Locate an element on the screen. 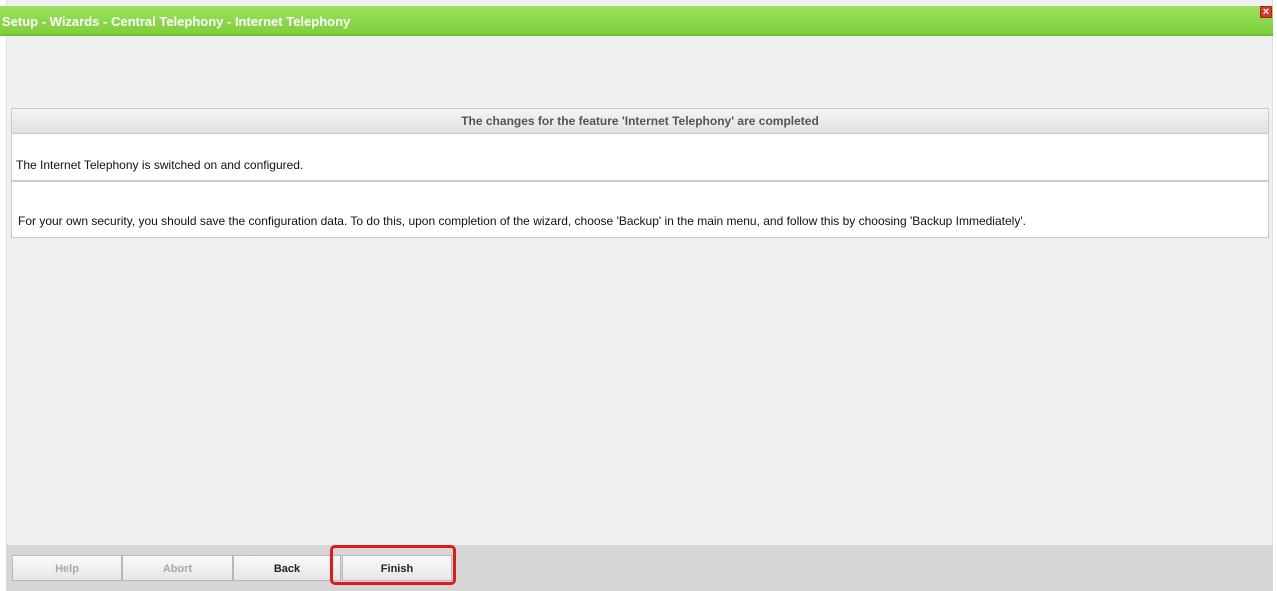  abort-button: Abort is located at coordinates (177, 568).